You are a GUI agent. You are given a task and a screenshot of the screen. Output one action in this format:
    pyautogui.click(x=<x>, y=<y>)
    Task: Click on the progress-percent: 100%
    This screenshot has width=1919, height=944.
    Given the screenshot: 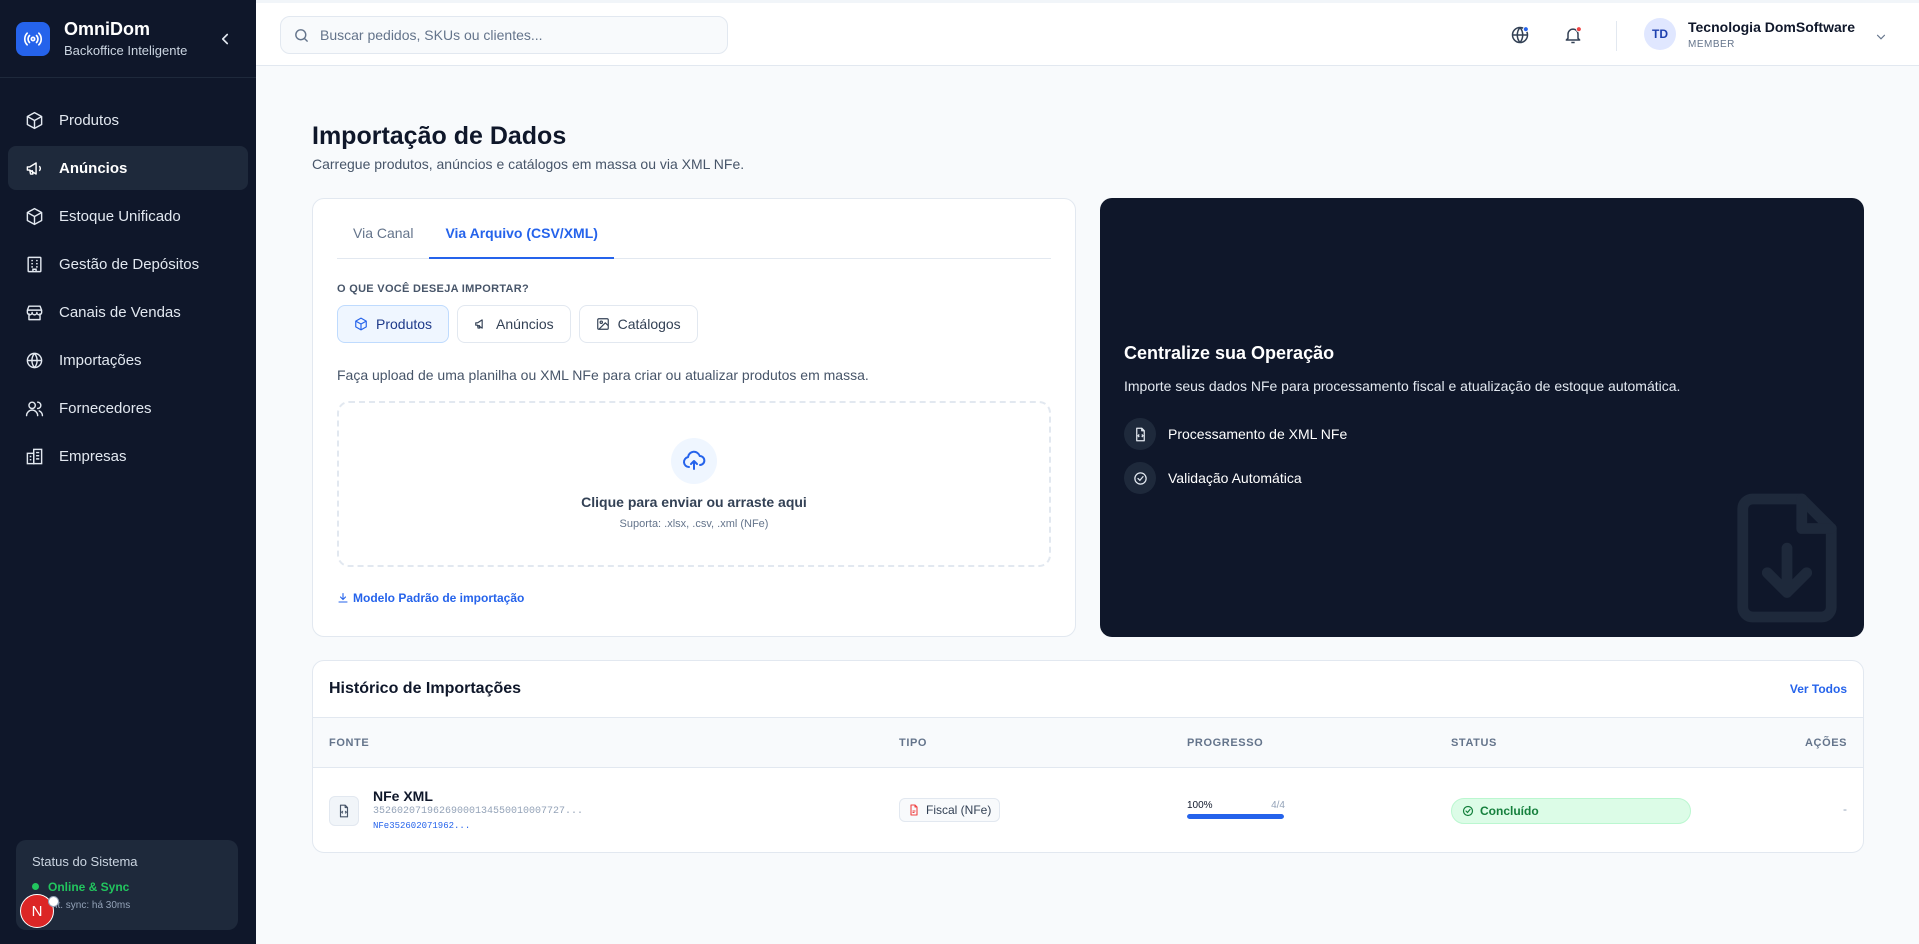 What is the action you would take?
    pyautogui.click(x=1200, y=805)
    